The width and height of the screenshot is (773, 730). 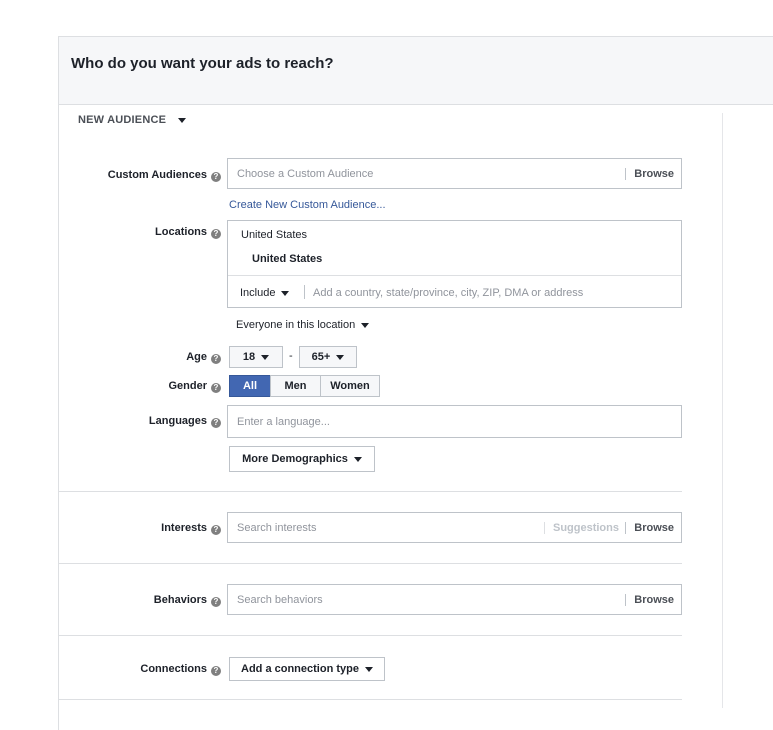 I want to click on interests-input: Search interests Suggestions Browse, so click(x=454, y=527).